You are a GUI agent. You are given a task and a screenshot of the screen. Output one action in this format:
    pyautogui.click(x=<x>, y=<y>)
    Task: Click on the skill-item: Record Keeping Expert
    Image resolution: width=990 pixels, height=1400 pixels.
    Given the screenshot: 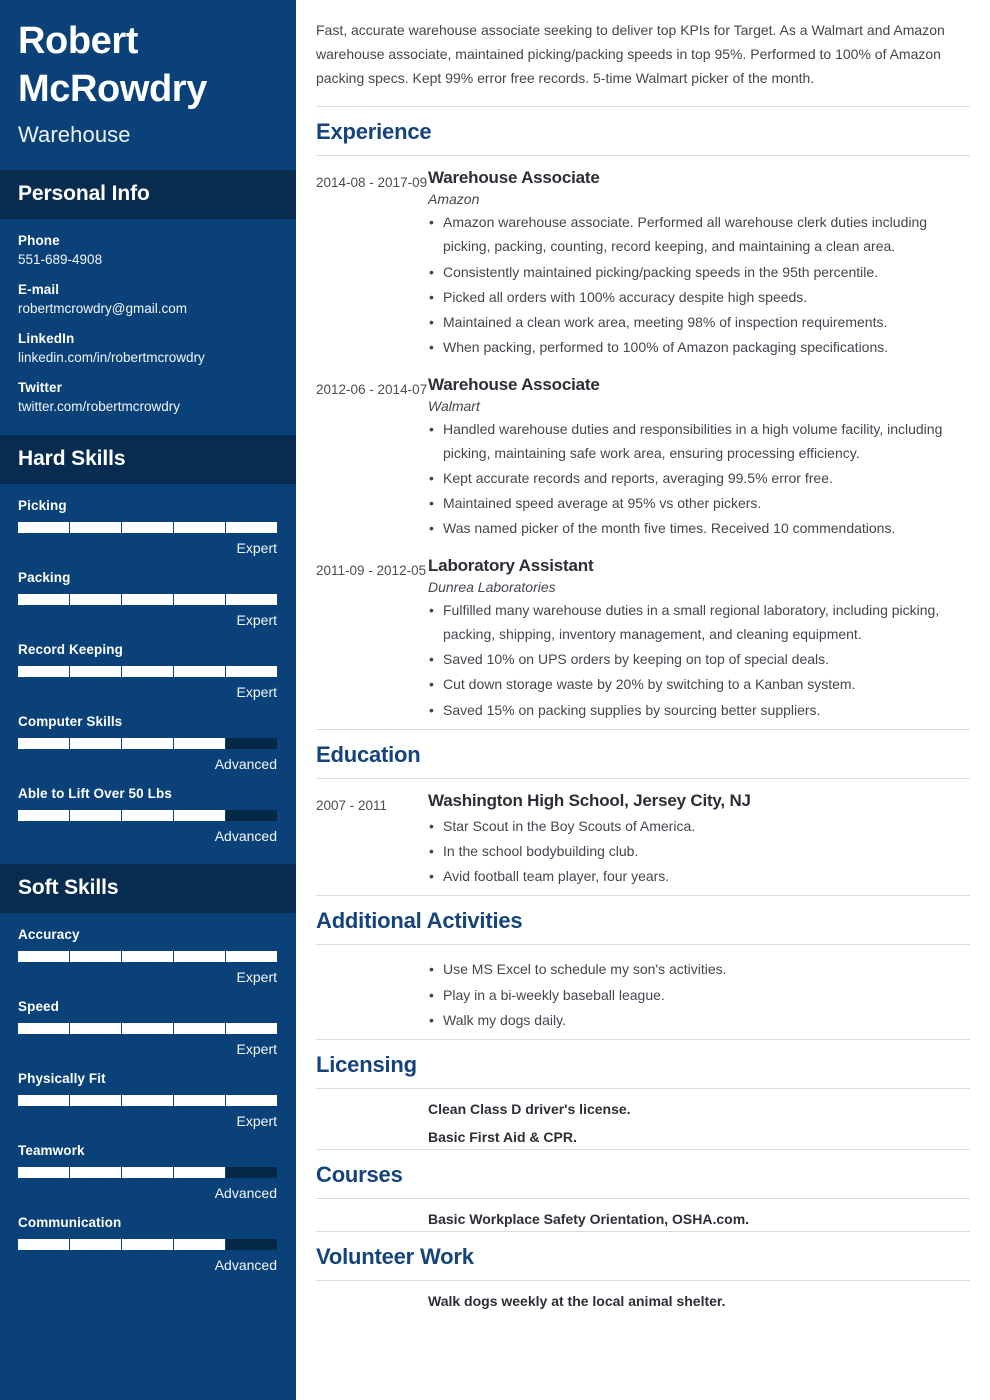 What is the action you would take?
    pyautogui.click(x=148, y=671)
    